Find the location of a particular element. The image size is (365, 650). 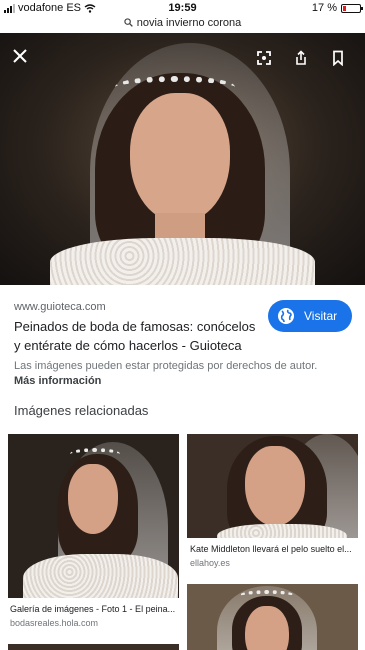

battery-icon is located at coordinates (352, 8).